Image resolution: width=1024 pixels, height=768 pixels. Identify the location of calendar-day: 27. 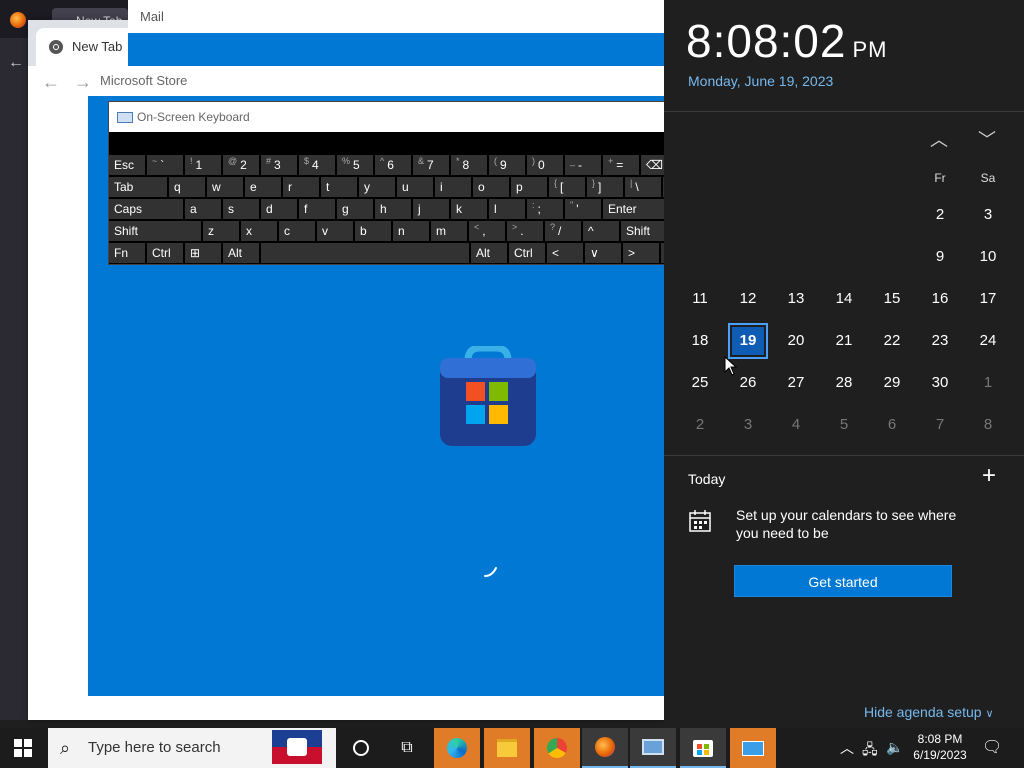
(796, 383).